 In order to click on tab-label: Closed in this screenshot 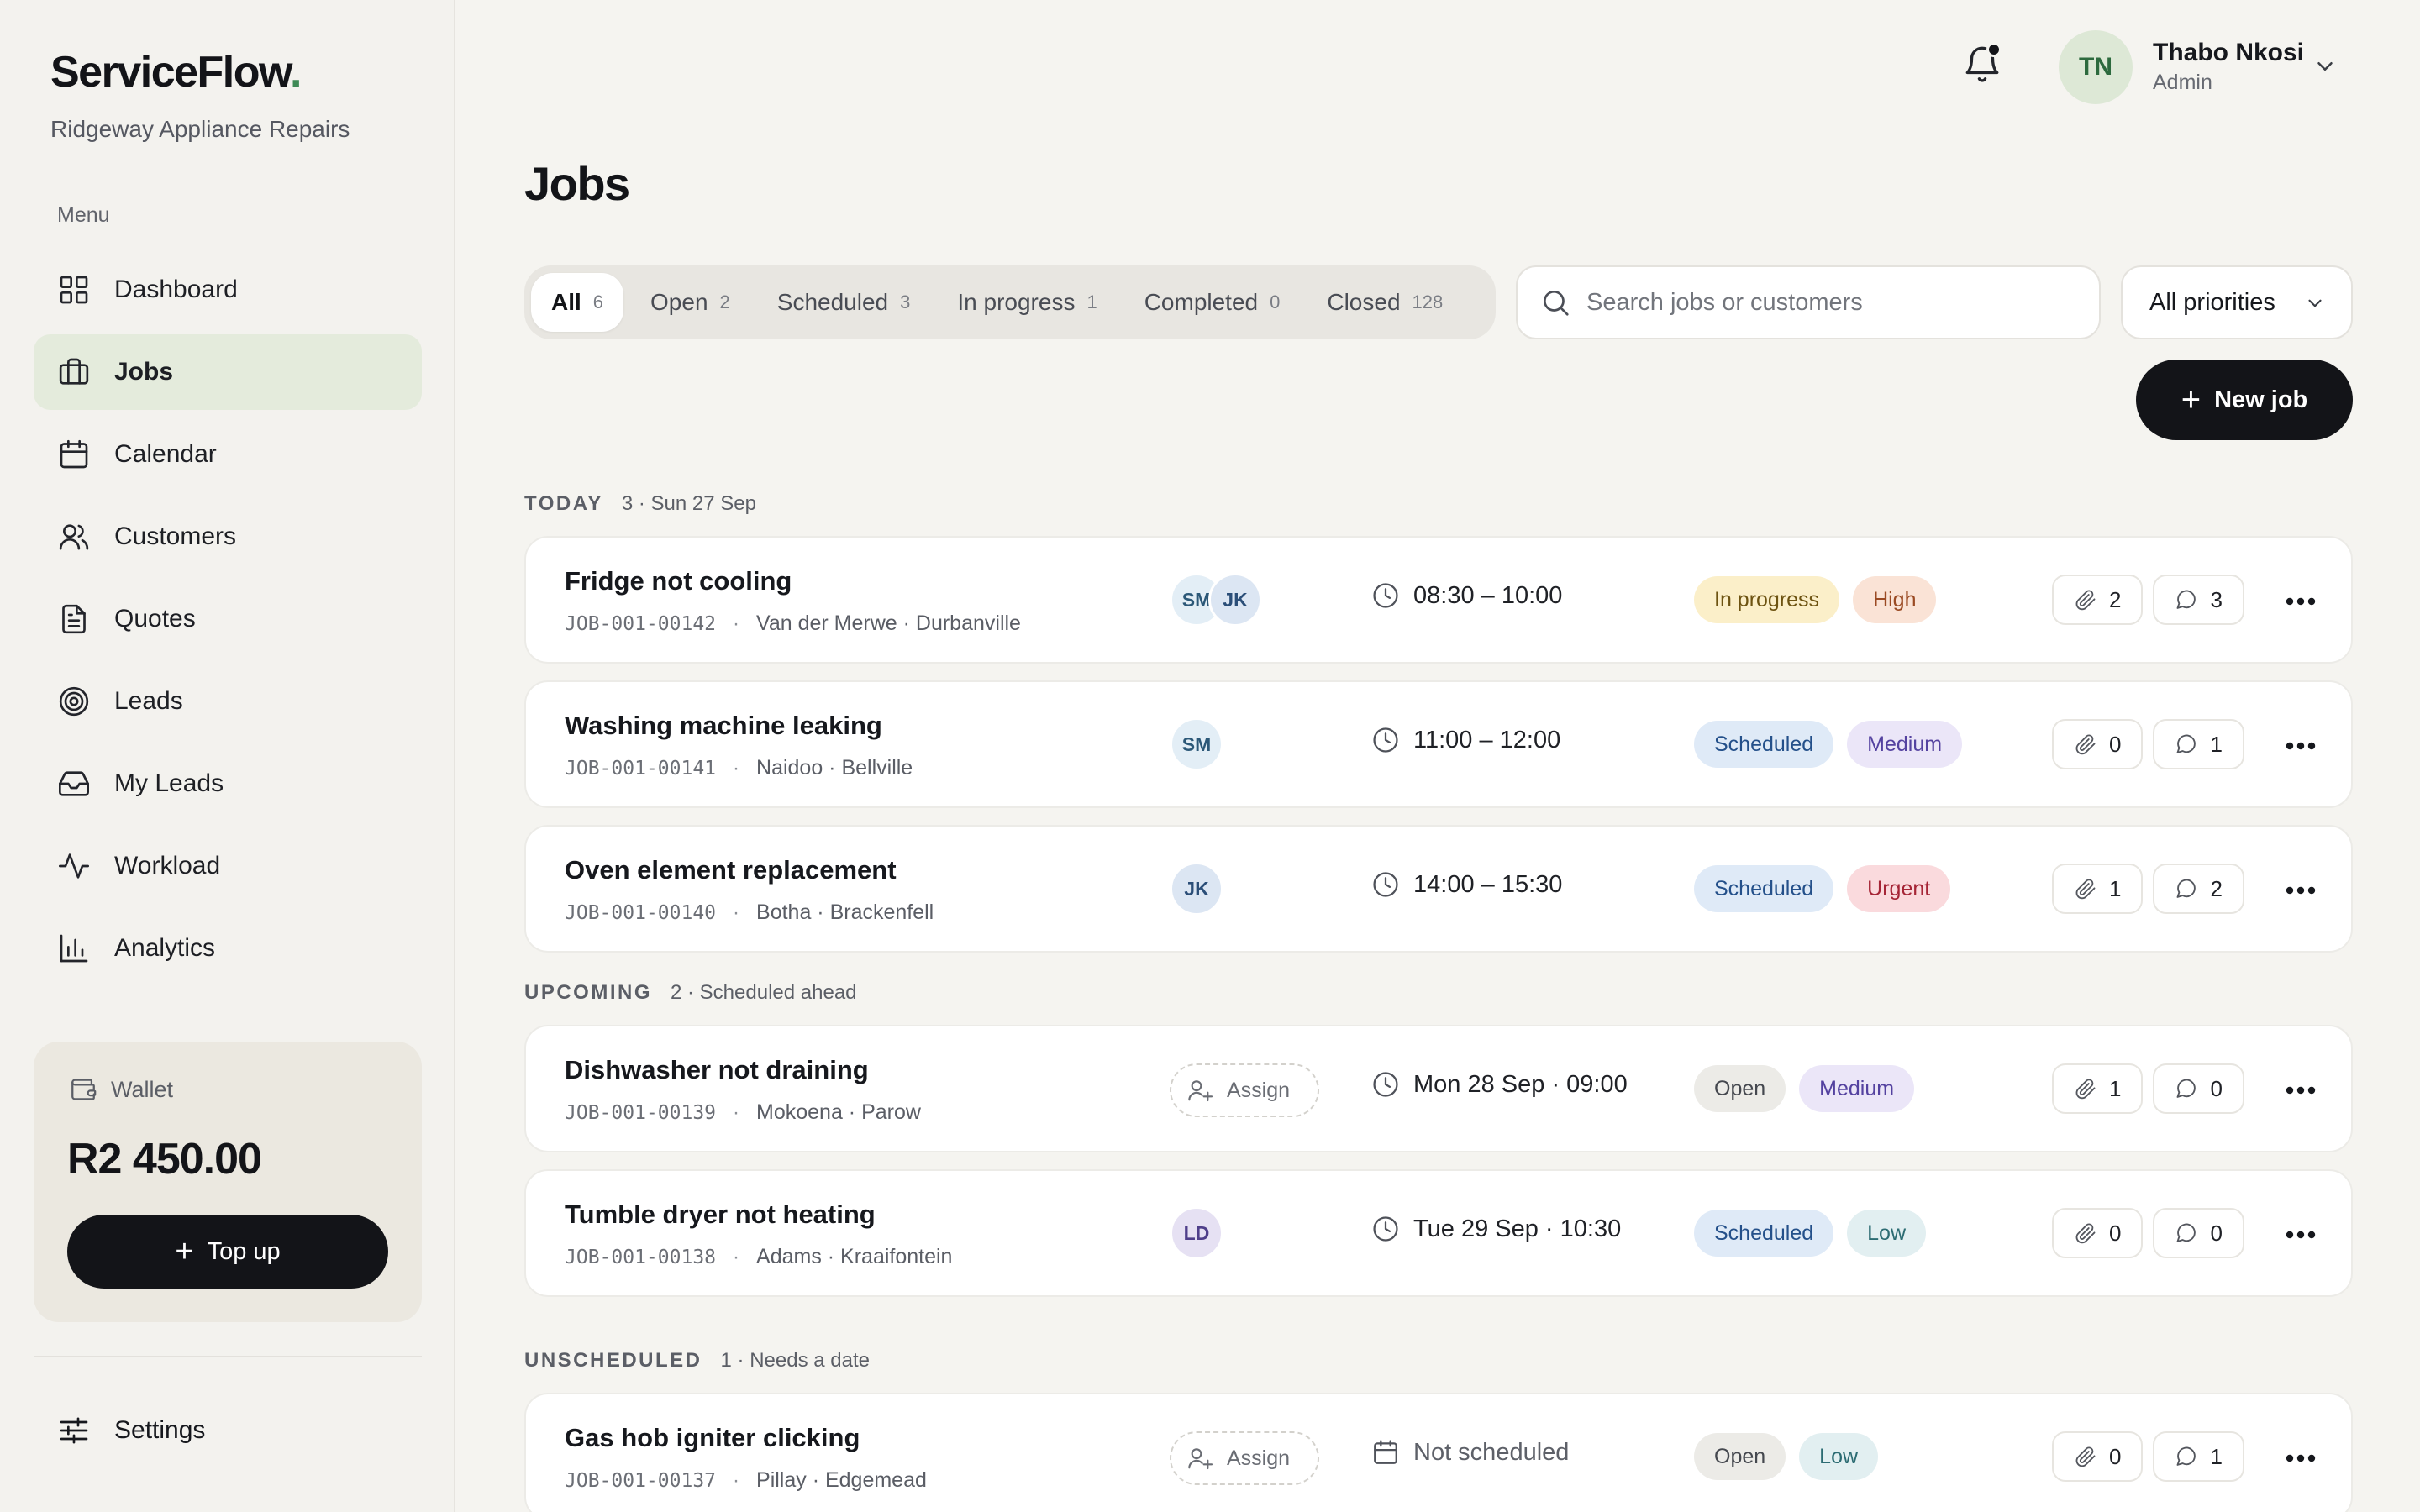, I will do `click(1364, 302)`.